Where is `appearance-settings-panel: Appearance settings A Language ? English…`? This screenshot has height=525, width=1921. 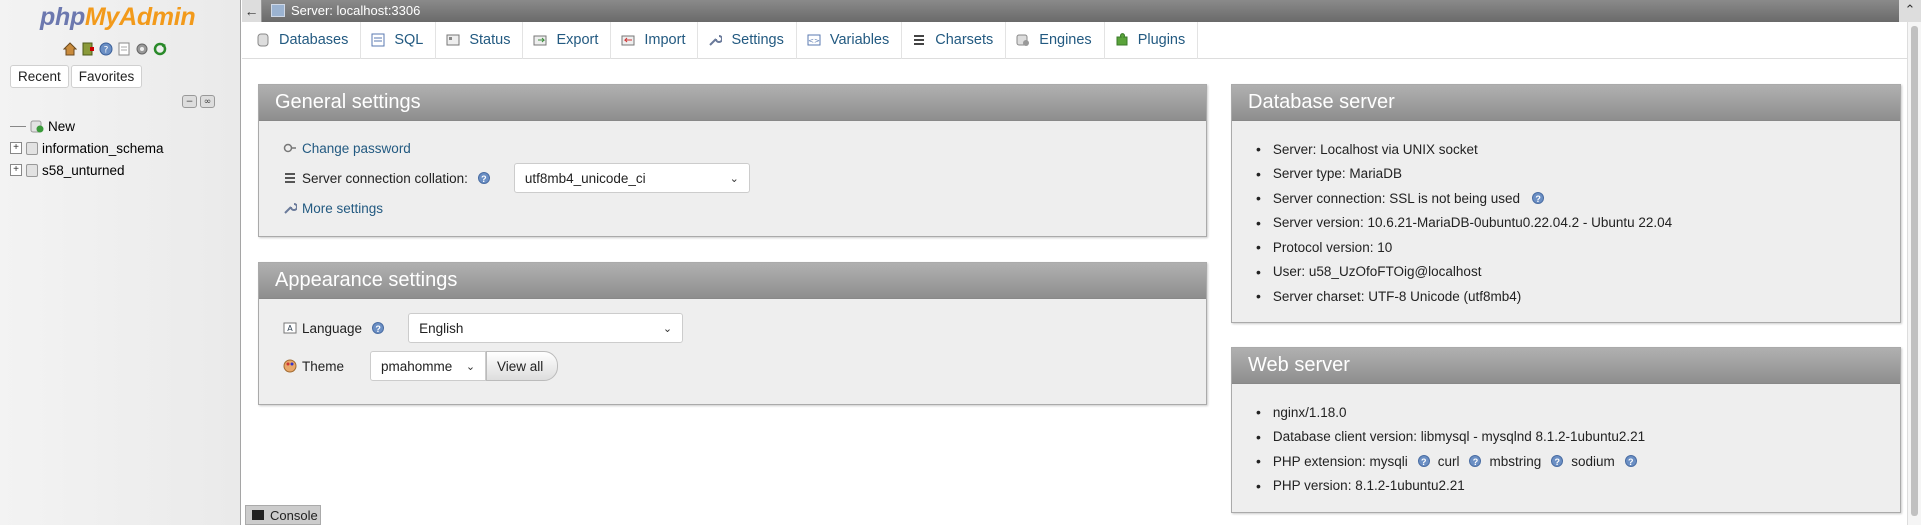 appearance-settings-panel: Appearance settings A Language ? English… is located at coordinates (732, 333).